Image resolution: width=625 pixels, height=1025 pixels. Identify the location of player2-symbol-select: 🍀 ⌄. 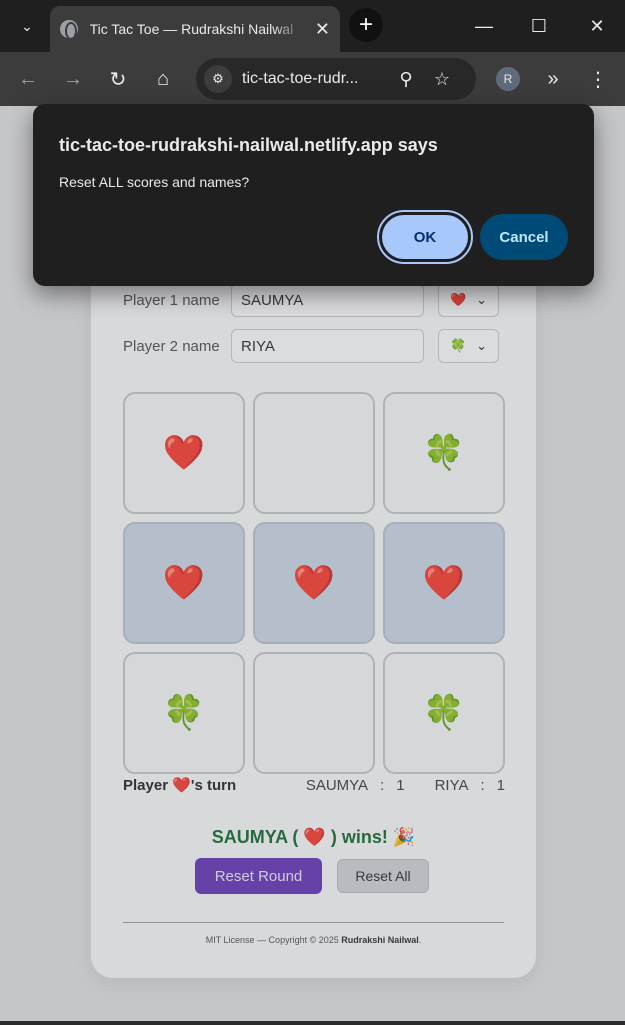
(468, 346).